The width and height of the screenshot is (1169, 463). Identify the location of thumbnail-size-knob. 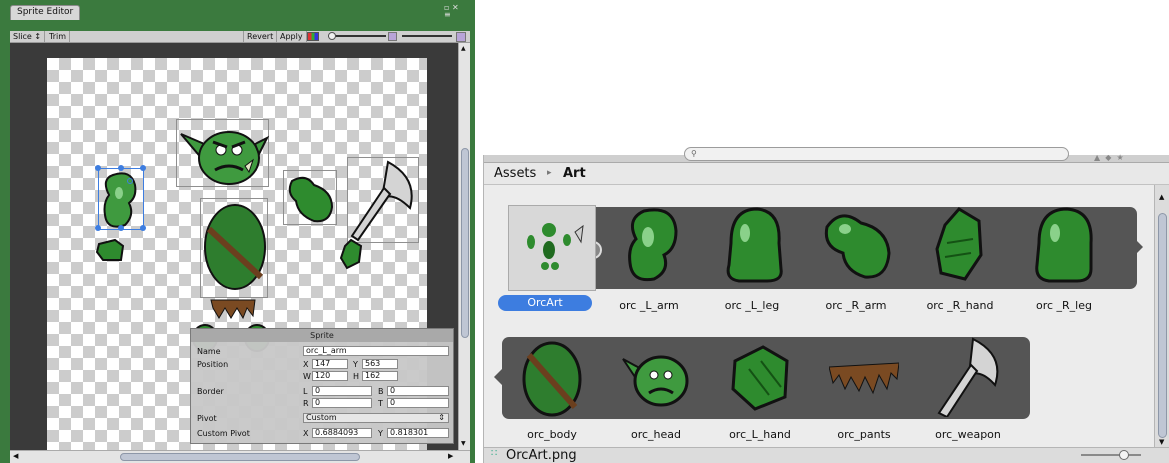
(1124, 455).